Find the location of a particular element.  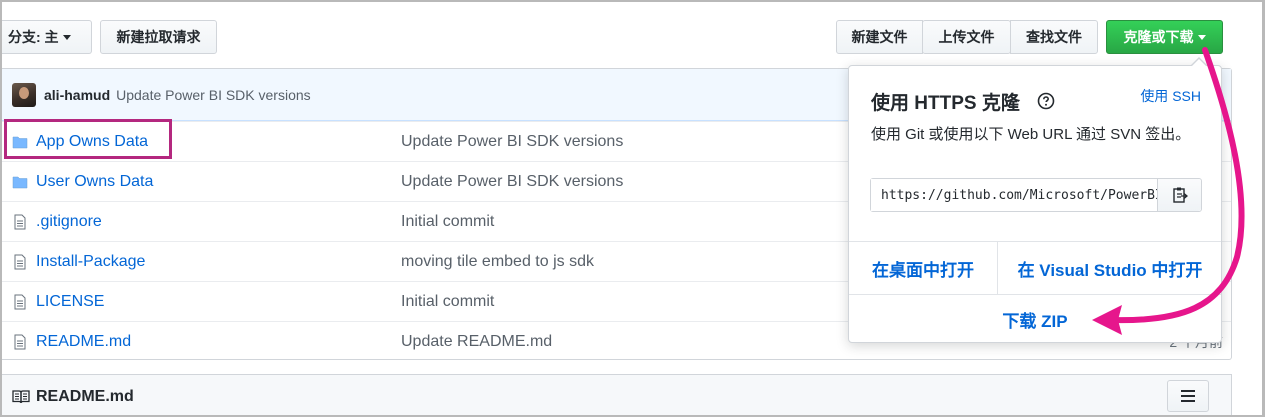

new-pull-request-button: 新建拉取请求 is located at coordinates (158, 37).